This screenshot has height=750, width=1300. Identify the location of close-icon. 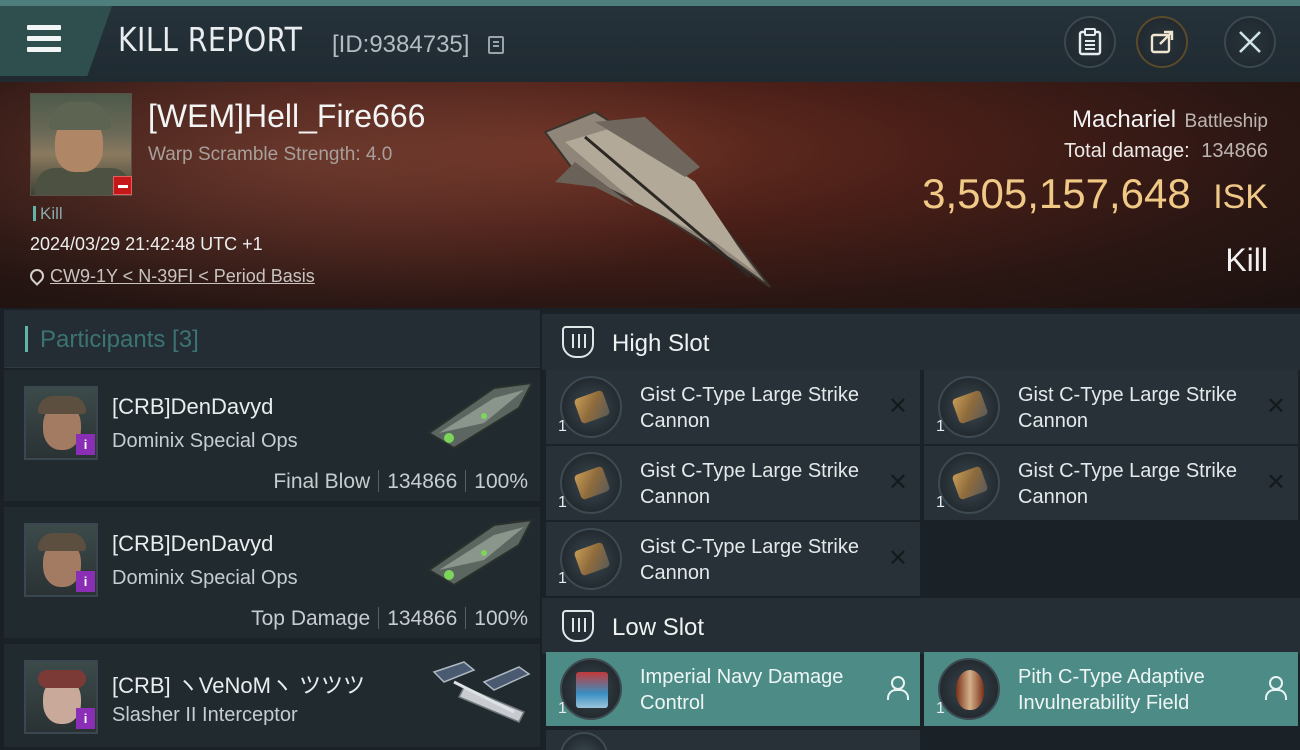
(1250, 42).